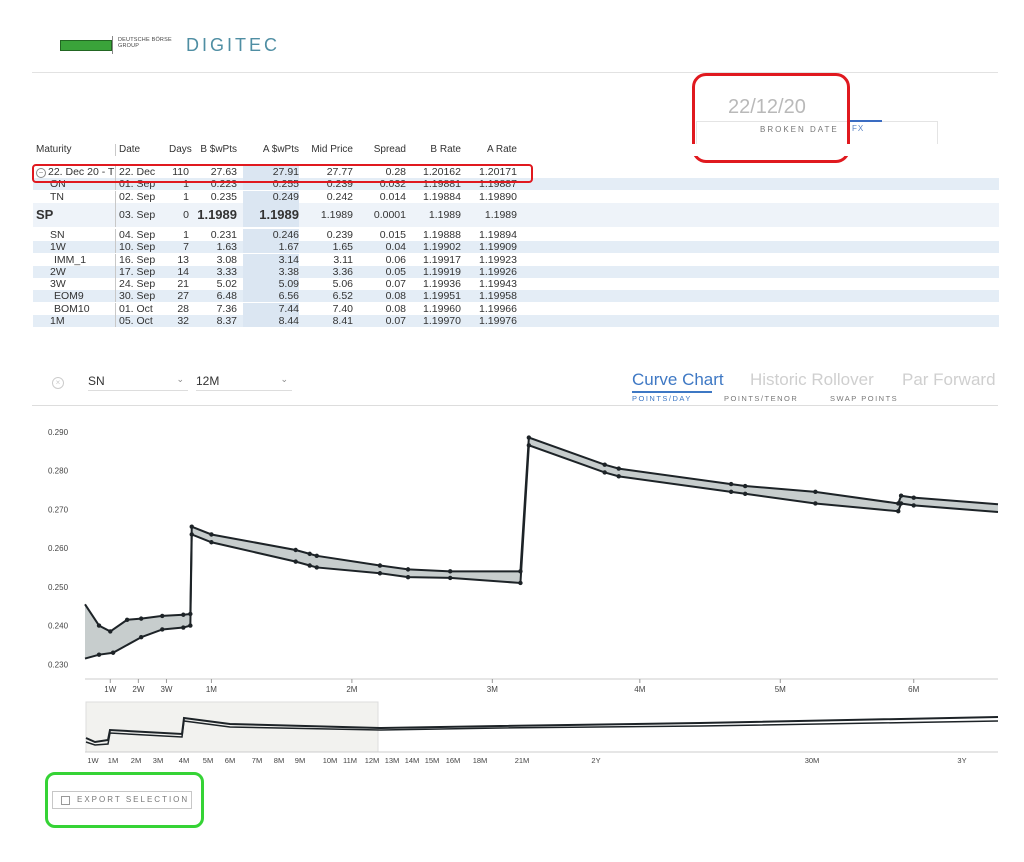 The image size is (1024, 862). What do you see at coordinates (284, 379) in the screenshot?
I see `chevron-down-icon: ⌄` at bounding box center [284, 379].